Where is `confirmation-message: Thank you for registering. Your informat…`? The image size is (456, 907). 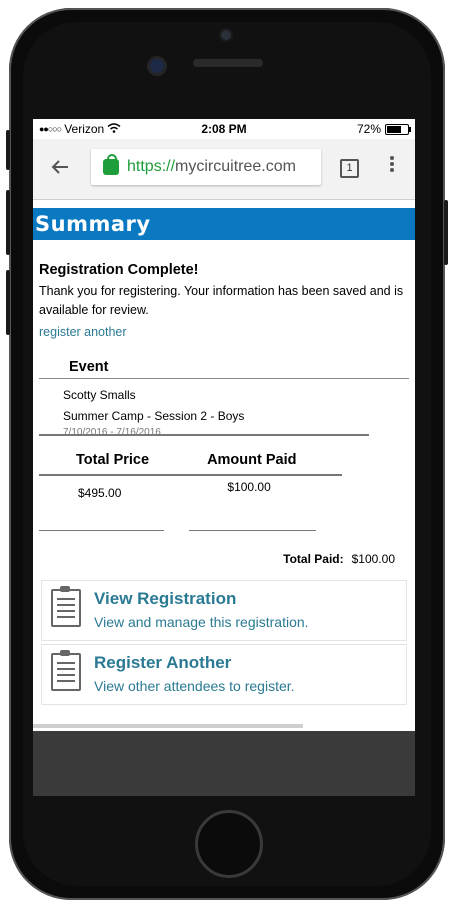 confirmation-message: Thank you for registering. Your informat… is located at coordinates (221, 300).